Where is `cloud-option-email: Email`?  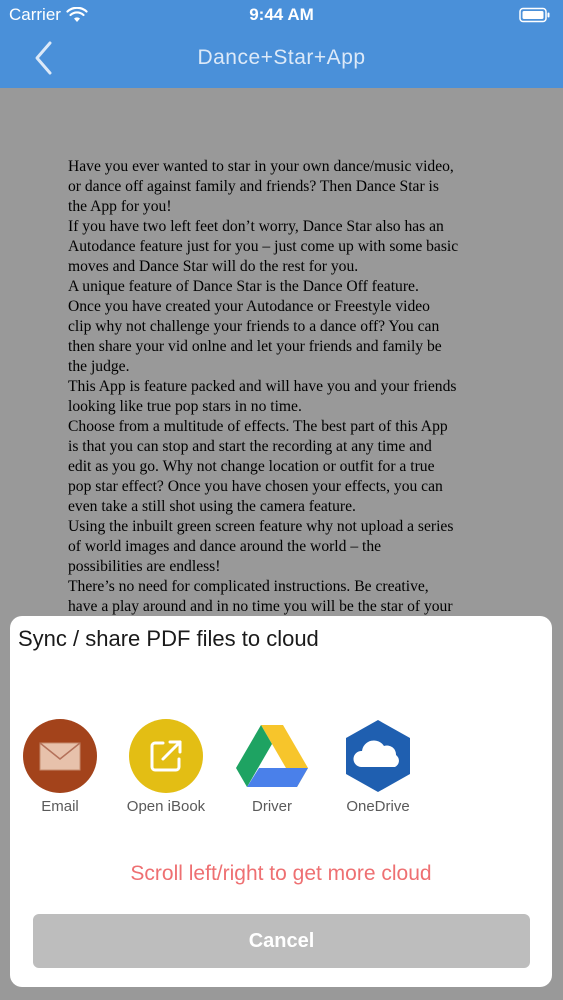
cloud-option-email: Email is located at coordinates (60, 769).